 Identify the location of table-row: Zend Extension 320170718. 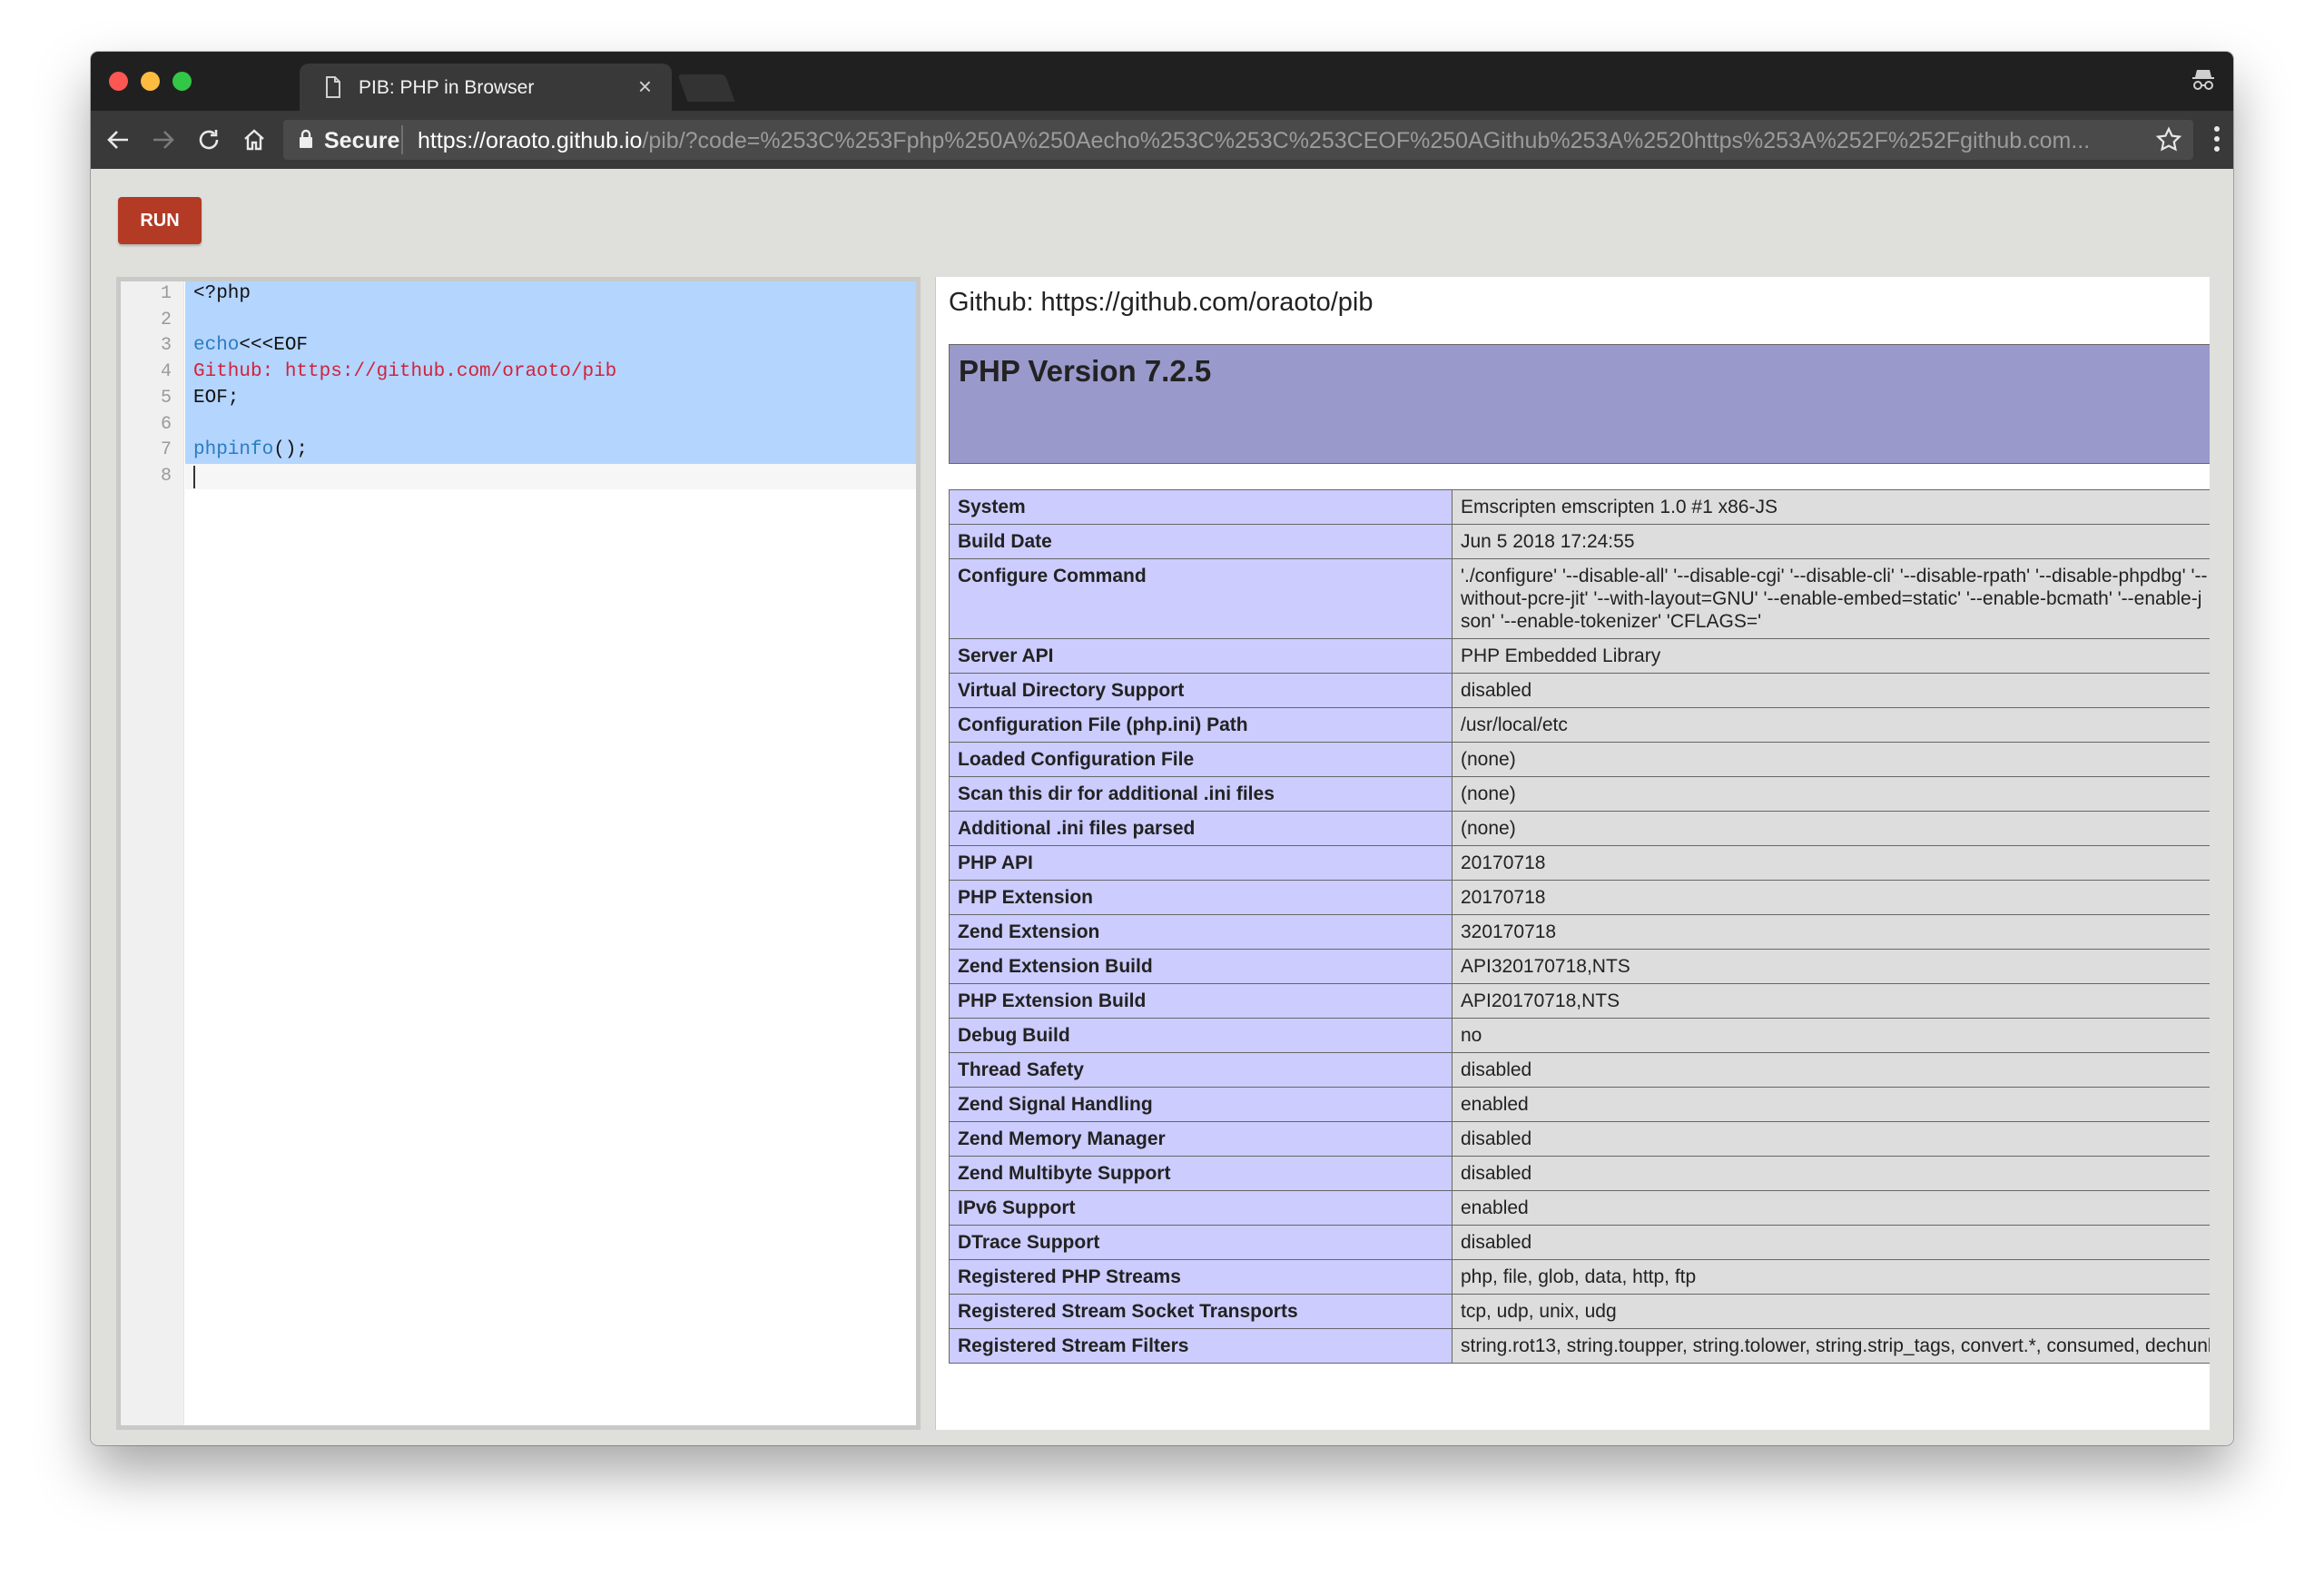
(1579, 932).